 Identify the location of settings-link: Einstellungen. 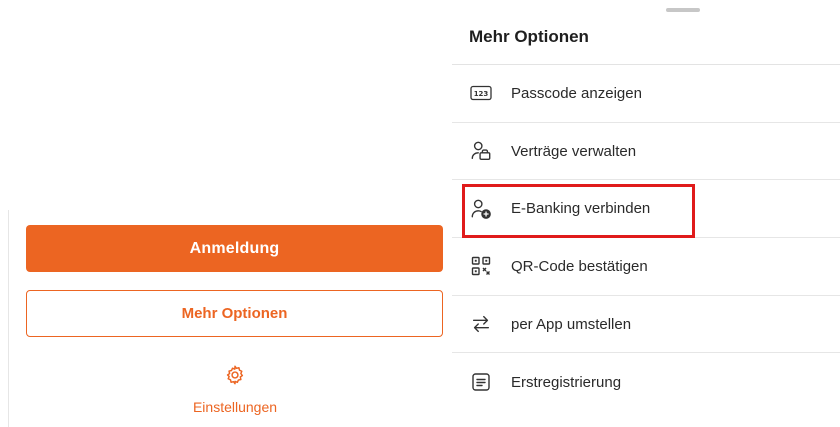
(235, 393).